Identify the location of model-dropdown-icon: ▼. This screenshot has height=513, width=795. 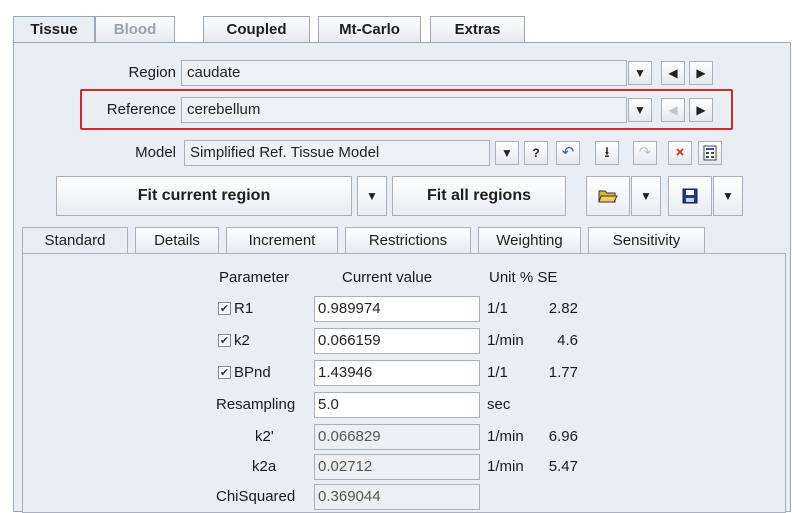
(507, 153).